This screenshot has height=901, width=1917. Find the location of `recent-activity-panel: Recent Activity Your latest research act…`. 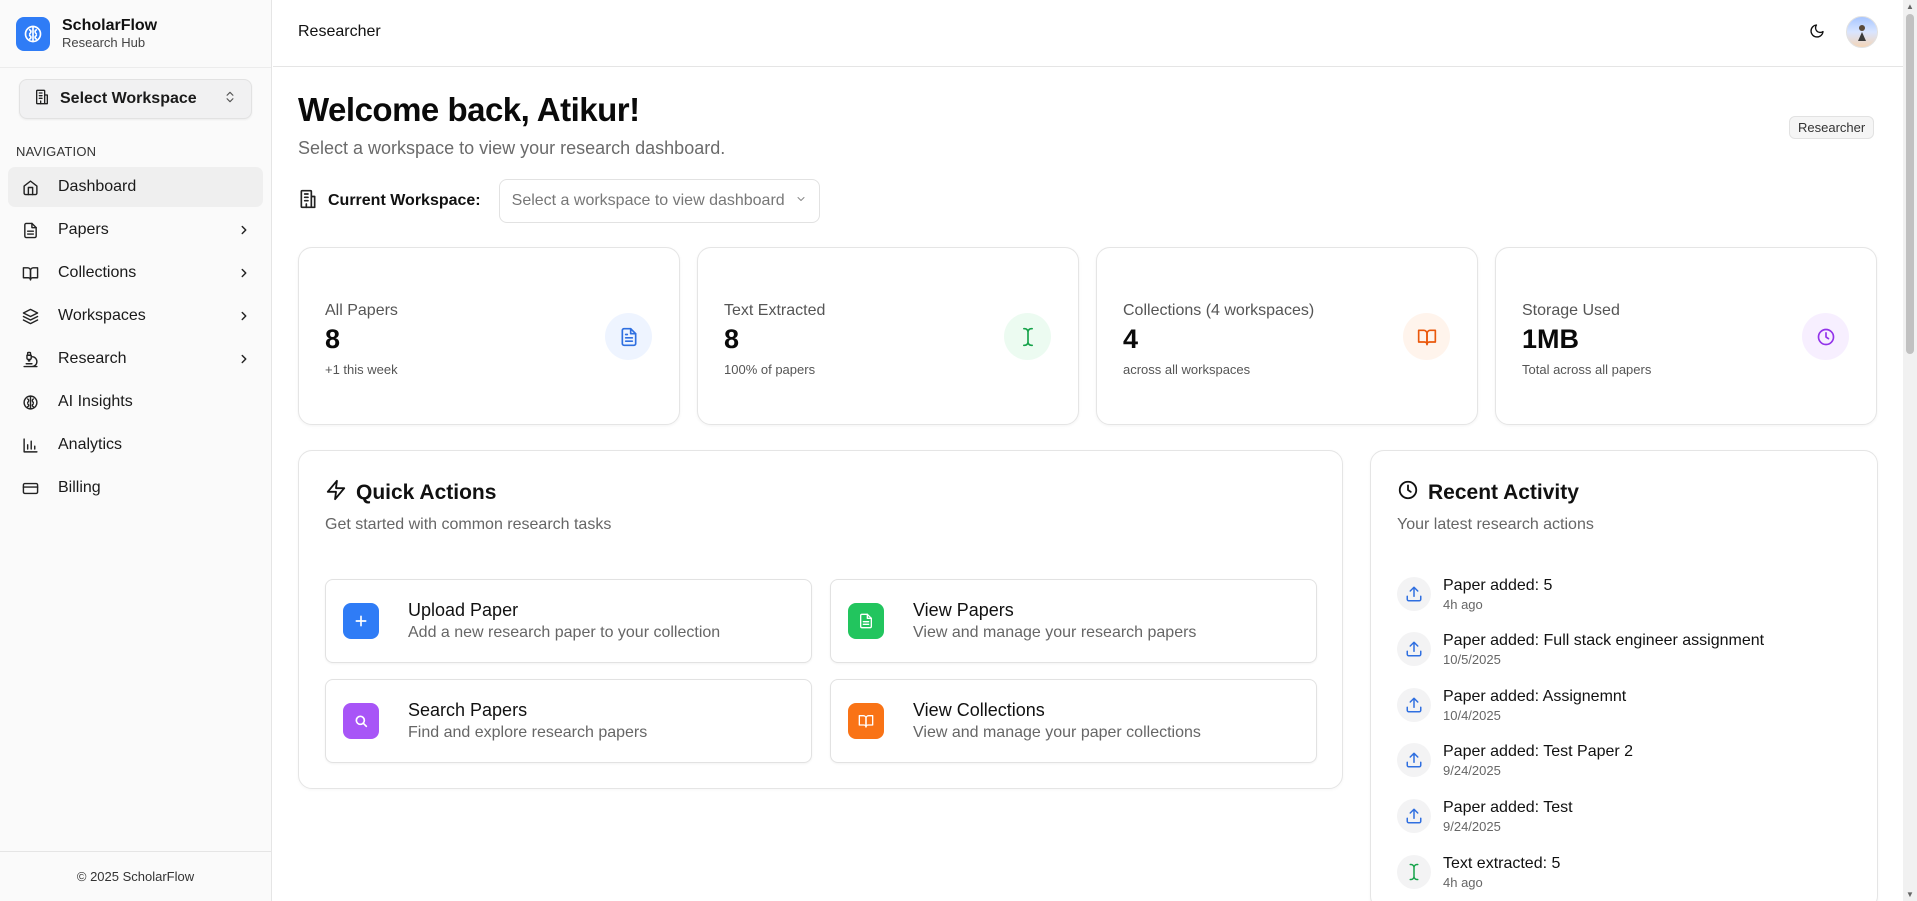

recent-activity-panel: Recent Activity Your latest research act… is located at coordinates (1624, 675).